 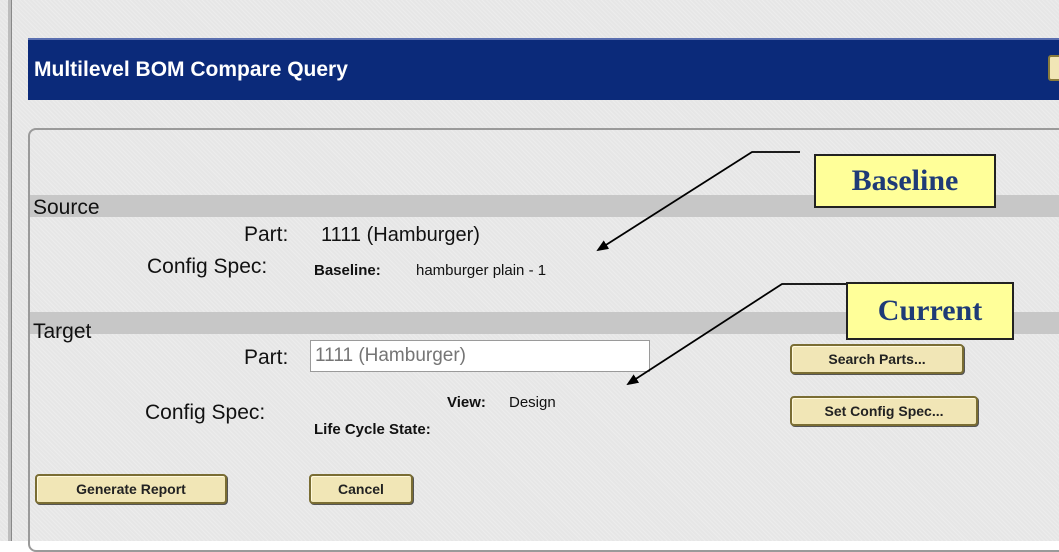 I want to click on annotation-arrows, so click(x=721, y=268).